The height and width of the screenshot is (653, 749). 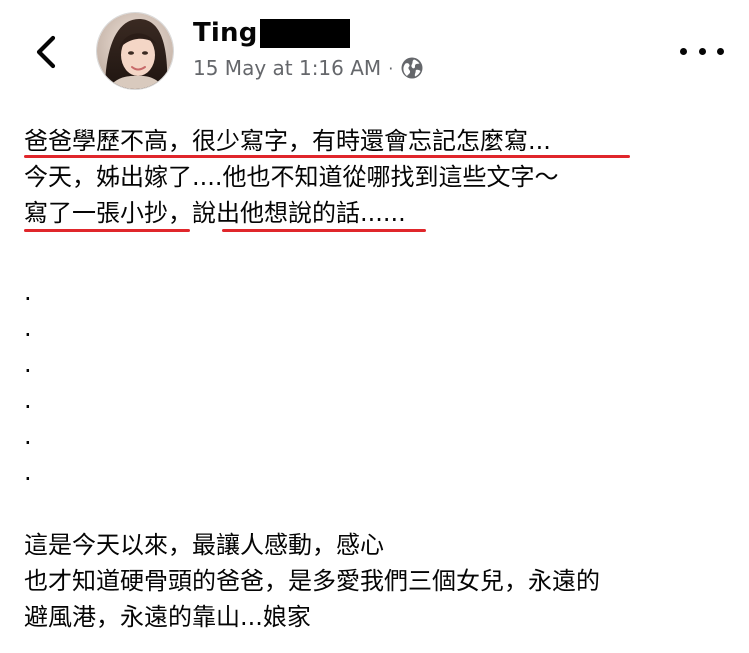 I want to click on post-line-2: 今天，姊出嫁了....他也不知道從哪找到這些文字～, so click(x=374, y=177).